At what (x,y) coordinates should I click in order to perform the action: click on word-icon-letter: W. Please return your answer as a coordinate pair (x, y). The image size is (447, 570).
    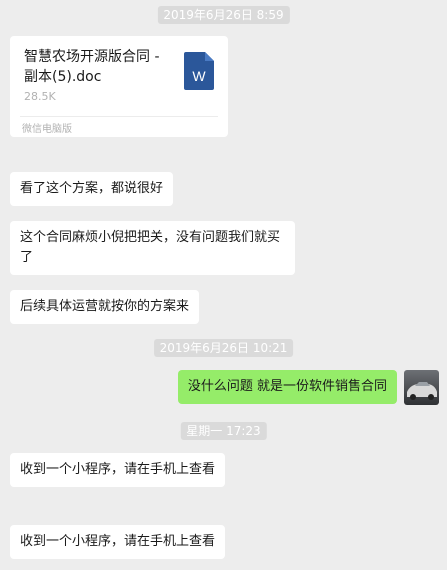
    Looking at the image, I should click on (199, 76).